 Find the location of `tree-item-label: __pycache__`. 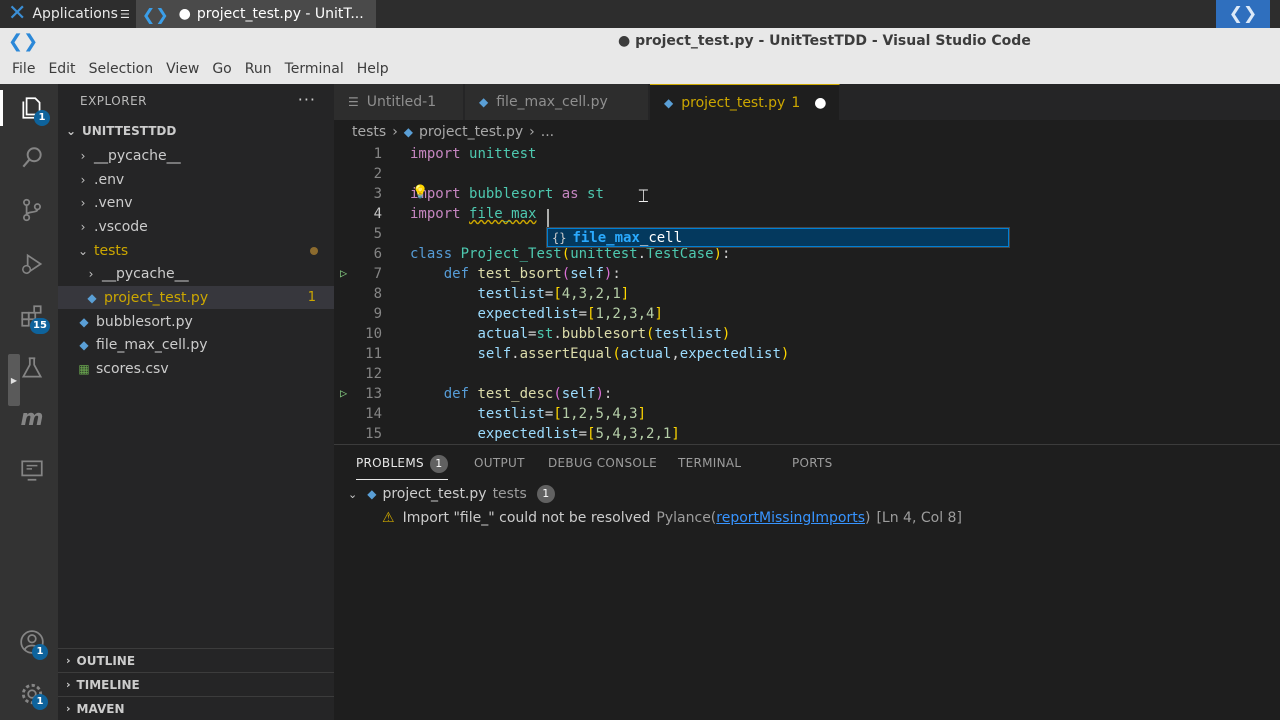

tree-item-label: __pycache__ is located at coordinates (137, 155).